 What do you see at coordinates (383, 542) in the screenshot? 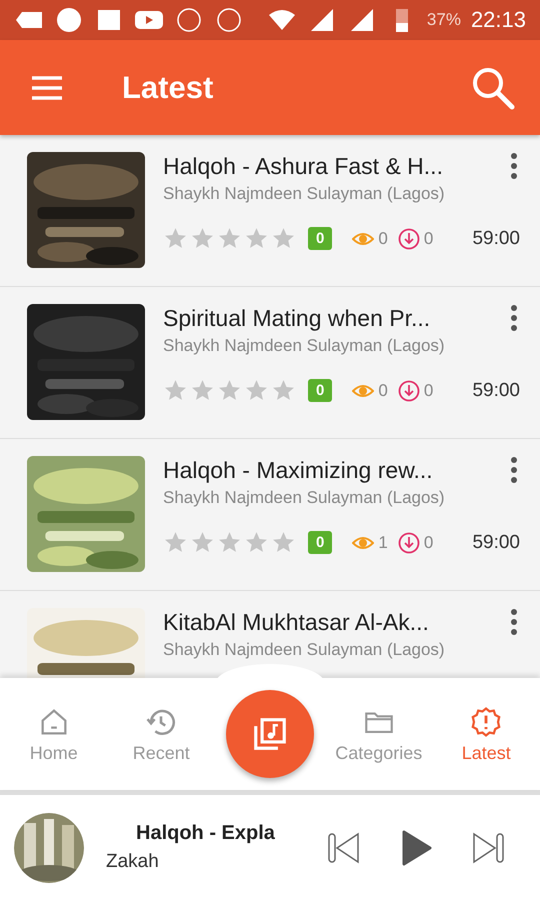
I see `view-count: 1` at bounding box center [383, 542].